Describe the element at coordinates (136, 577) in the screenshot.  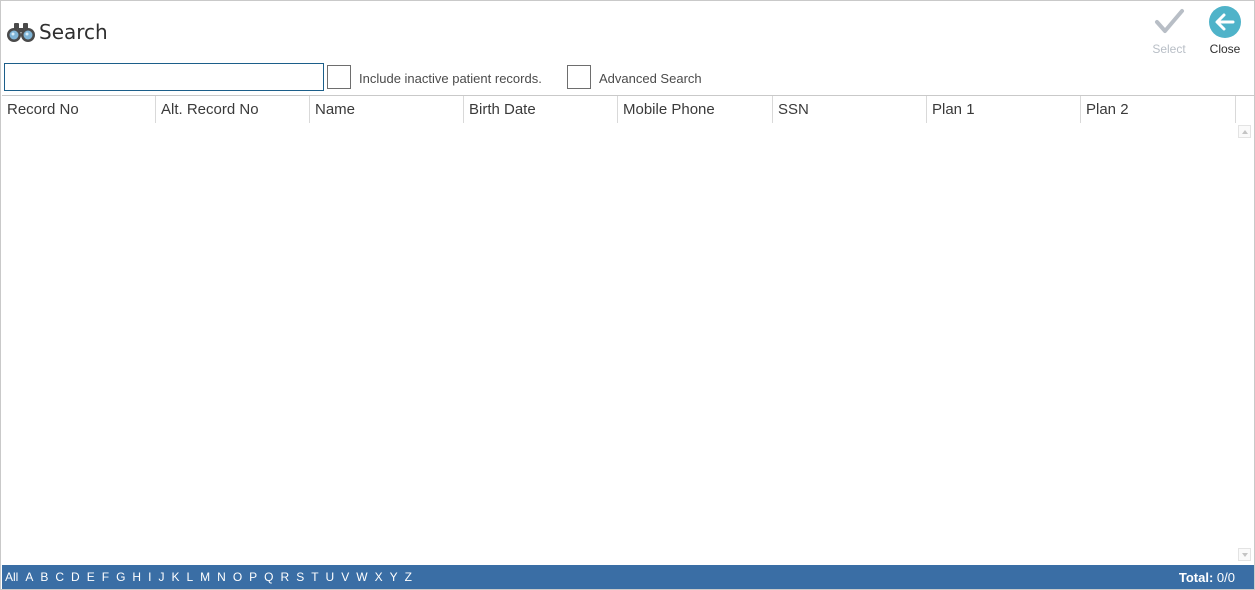
I see `letter-filter-h: H` at that location.